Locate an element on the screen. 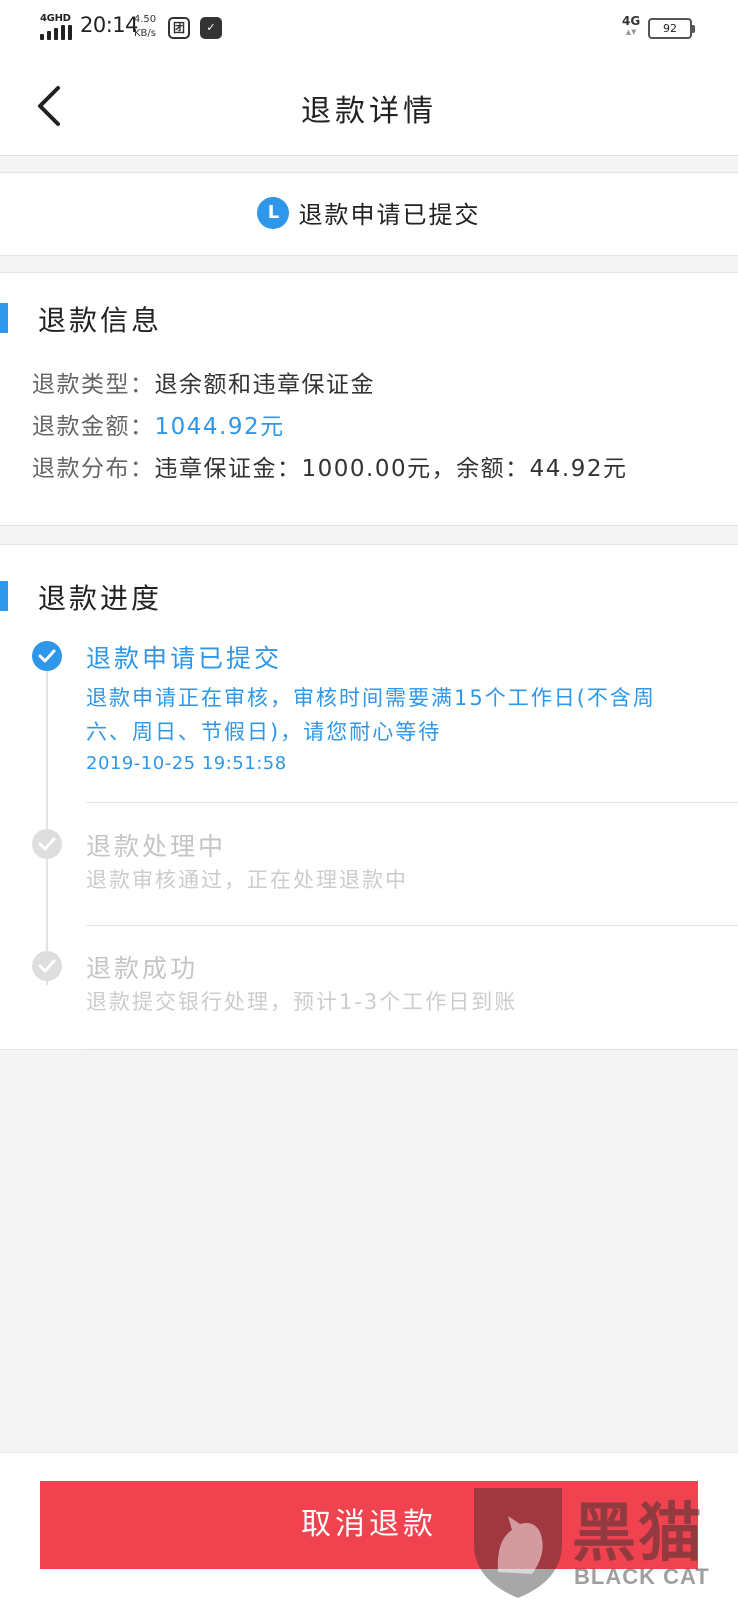 This screenshot has width=738, height=1600. watermark-en: BLACK CAT is located at coordinates (642, 1576).